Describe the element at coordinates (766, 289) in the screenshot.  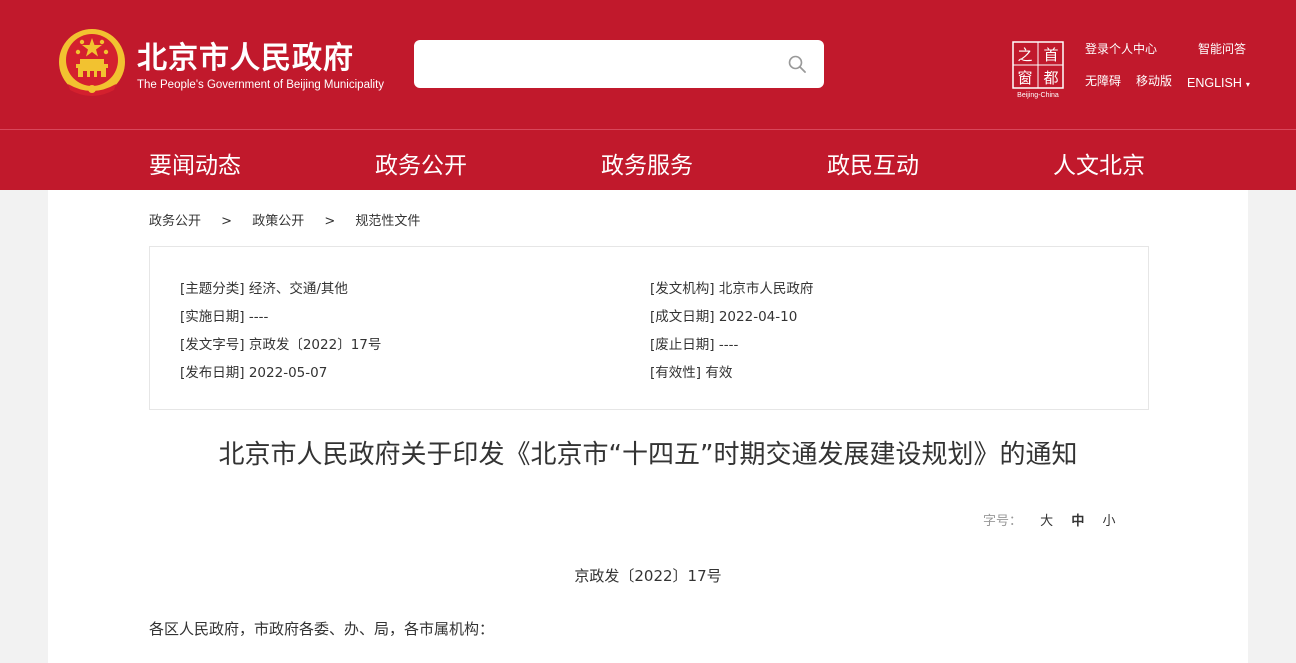
I see `meta-value: 北京市人民政府` at that location.